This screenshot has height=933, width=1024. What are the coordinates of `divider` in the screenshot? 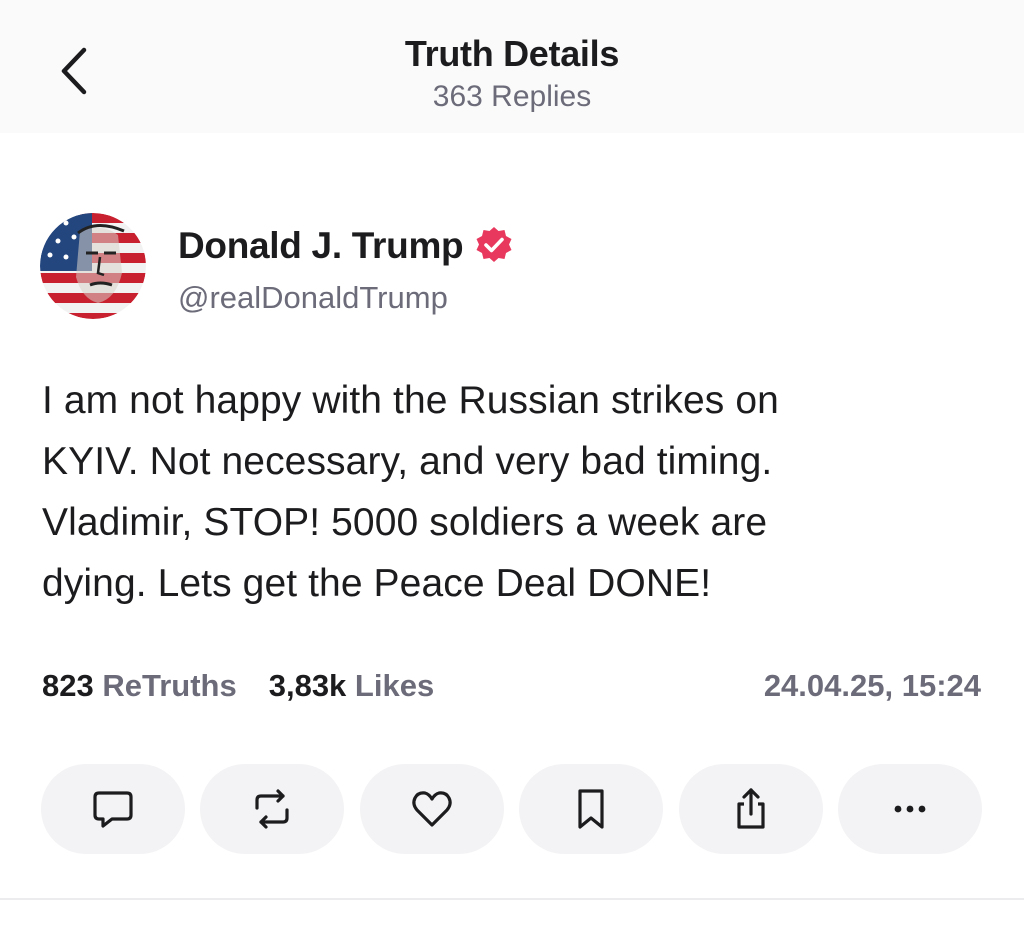 It's located at (512, 899).